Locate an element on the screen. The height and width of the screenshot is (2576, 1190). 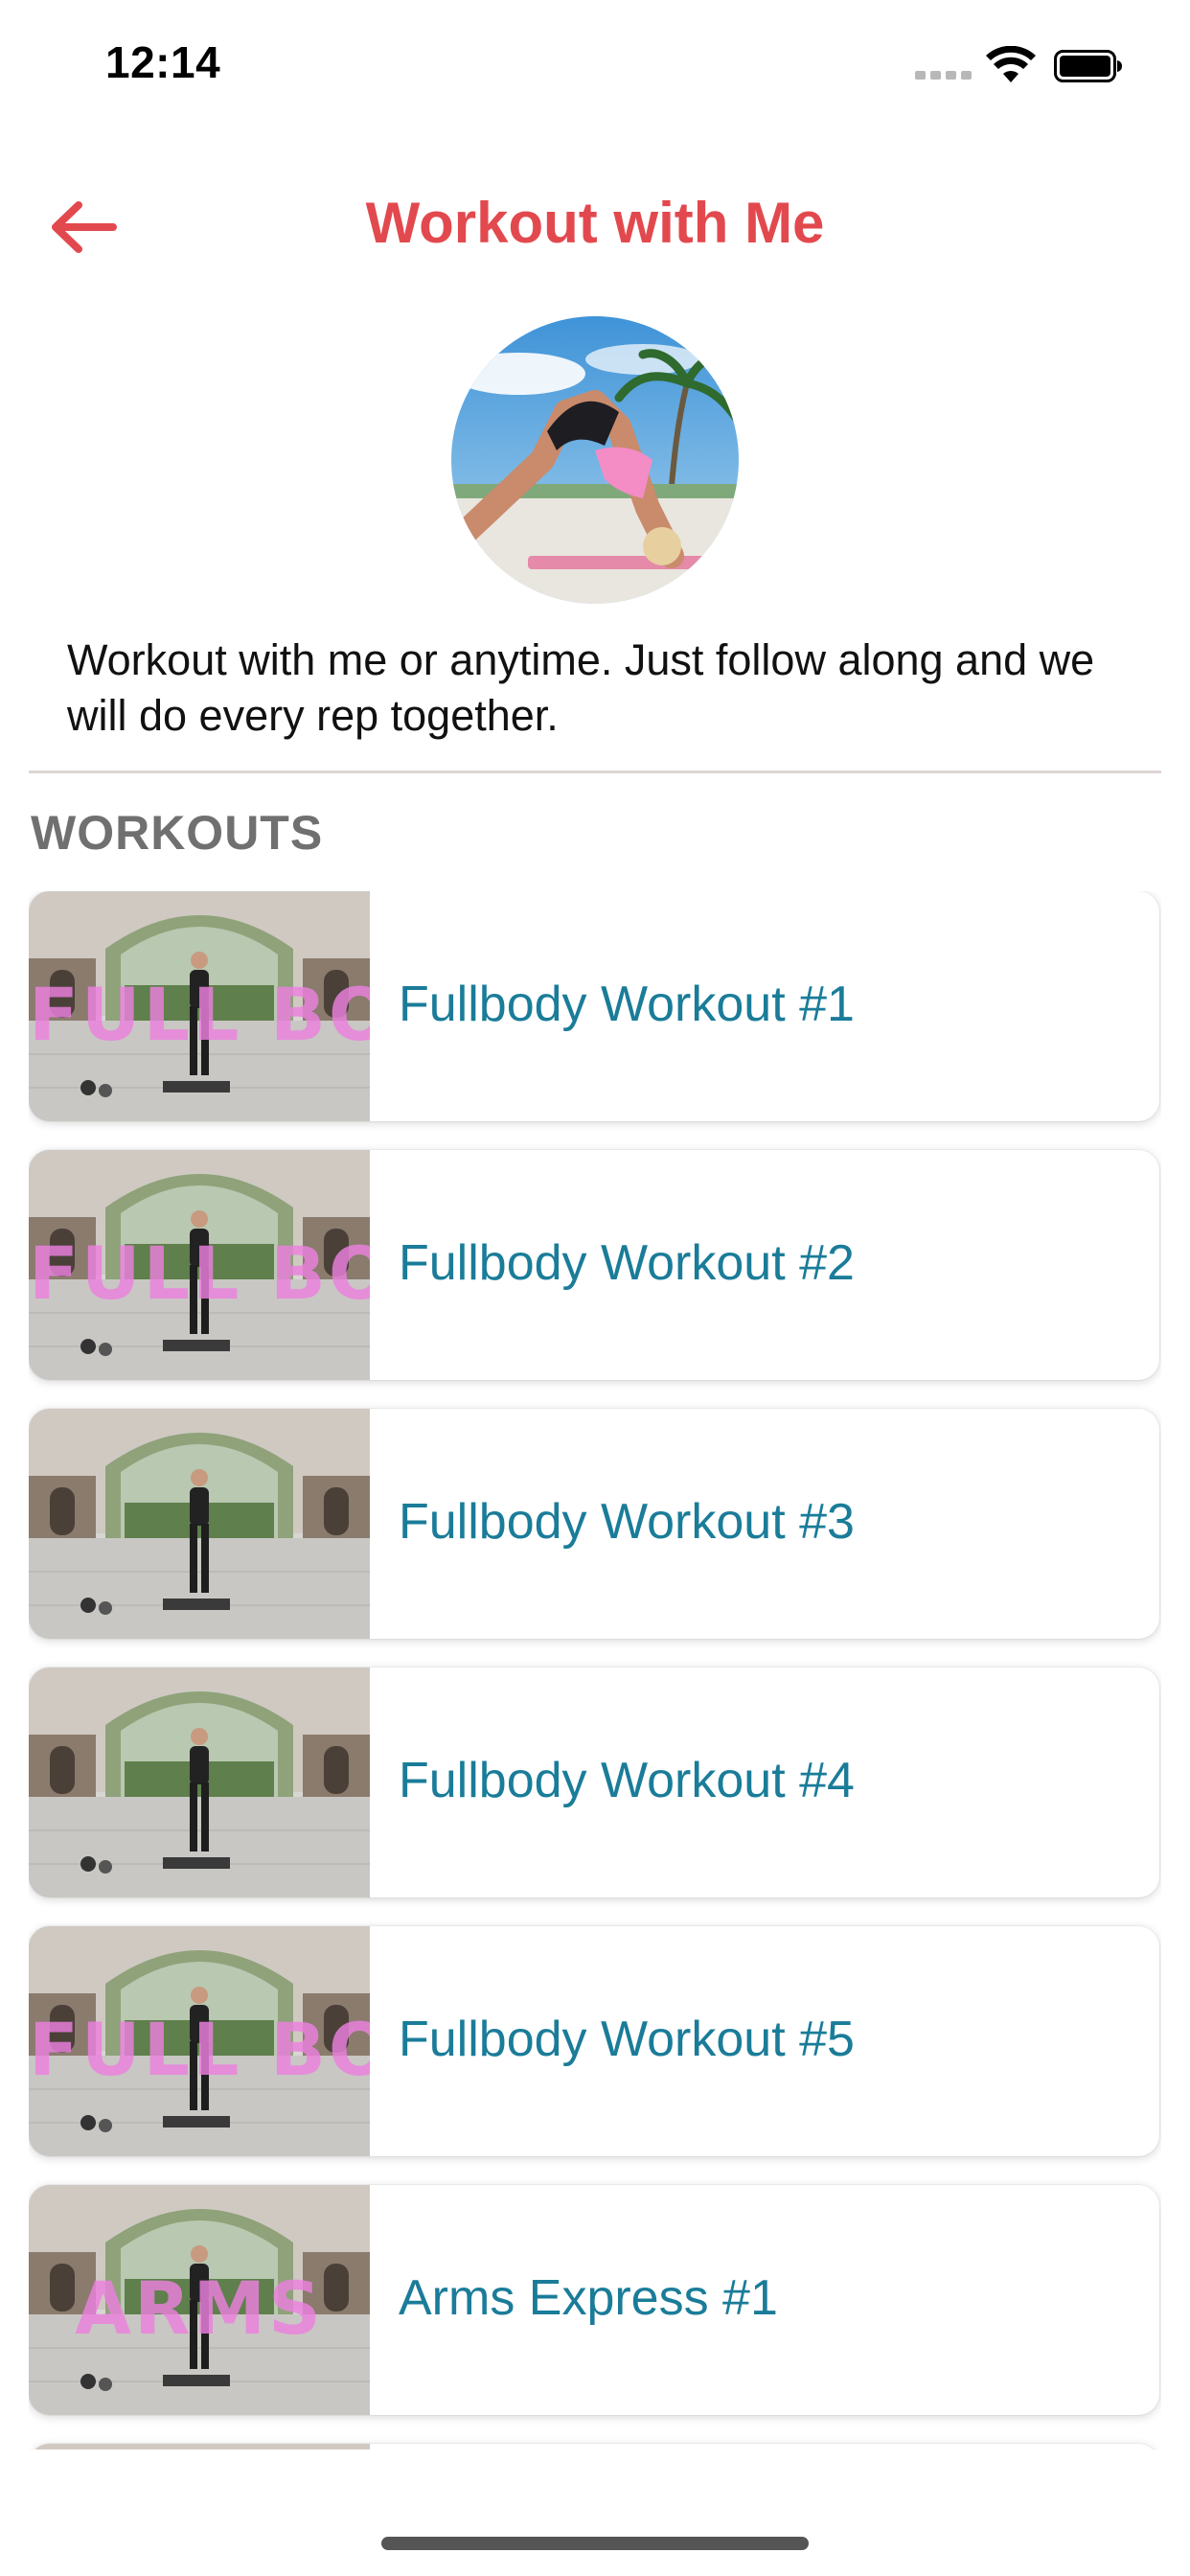
workout-card: ARMS Arms Express #1 is located at coordinates (594, 2300).